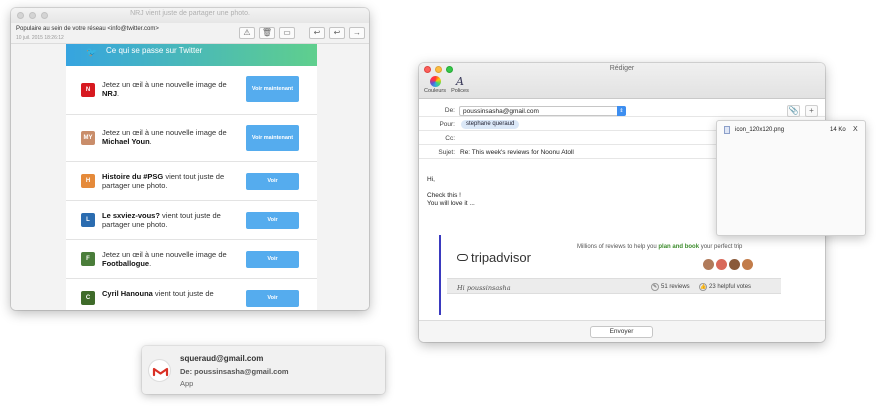 Image resolution: width=878 pixels, height=409 pixels. Describe the element at coordinates (434, 91) in the screenshot. I see `colors-label: Couleurs` at that location.